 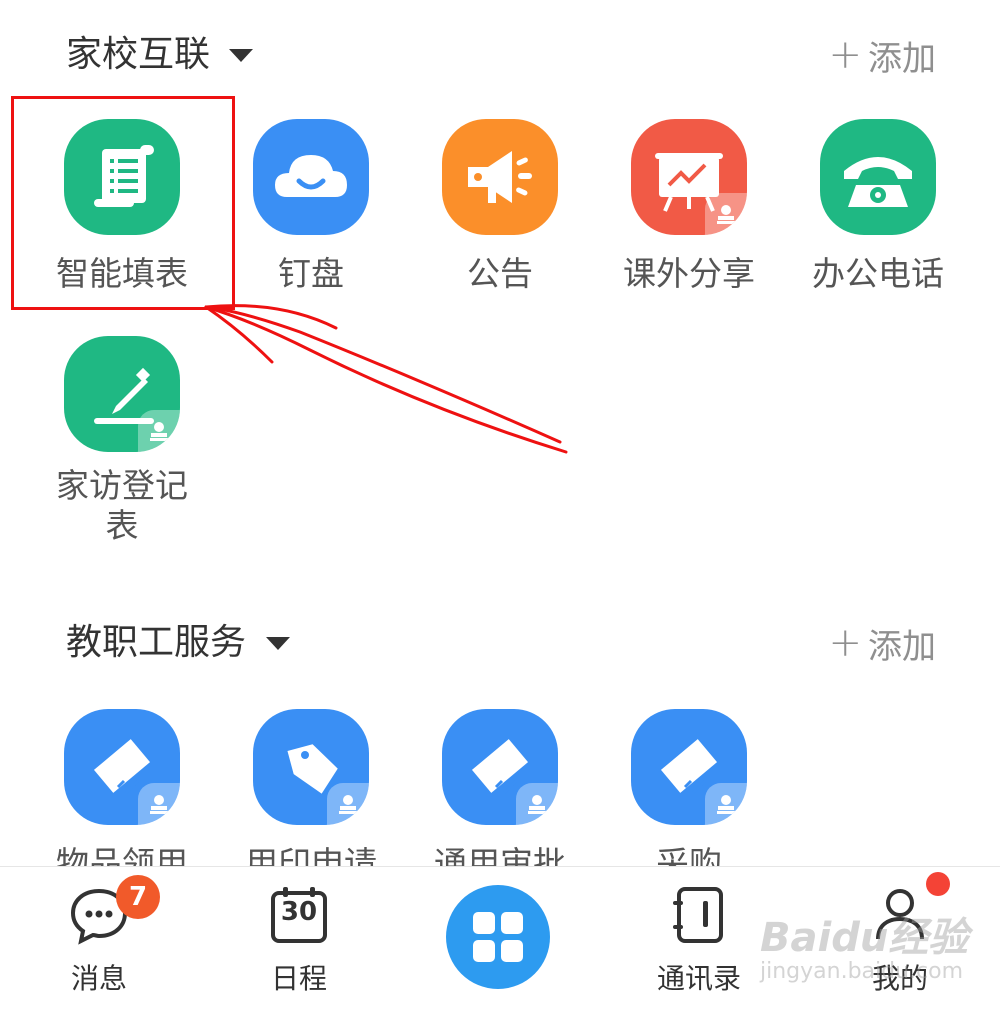 What do you see at coordinates (98, 978) in the screenshot?
I see `tab-label: 消息` at bounding box center [98, 978].